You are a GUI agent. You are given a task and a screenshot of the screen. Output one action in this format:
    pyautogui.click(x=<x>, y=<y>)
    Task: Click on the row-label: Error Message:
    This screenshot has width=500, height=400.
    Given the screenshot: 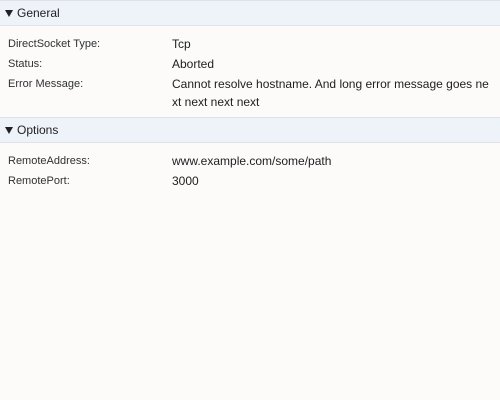 What is the action you would take?
    pyautogui.click(x=46, y=84)
    